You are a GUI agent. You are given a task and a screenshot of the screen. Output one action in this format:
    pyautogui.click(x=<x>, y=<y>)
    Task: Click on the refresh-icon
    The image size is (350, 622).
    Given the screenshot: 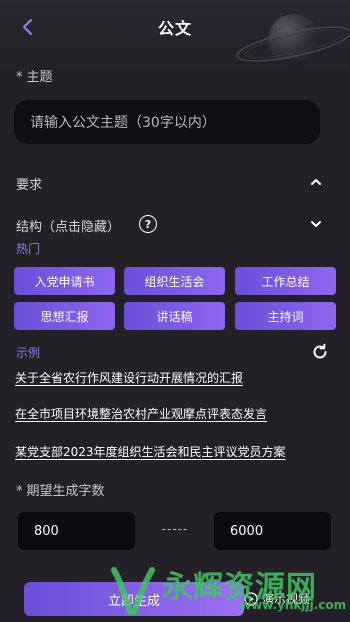 What is the action you would take?
    pyautogui.click(x=320, y=352)
    